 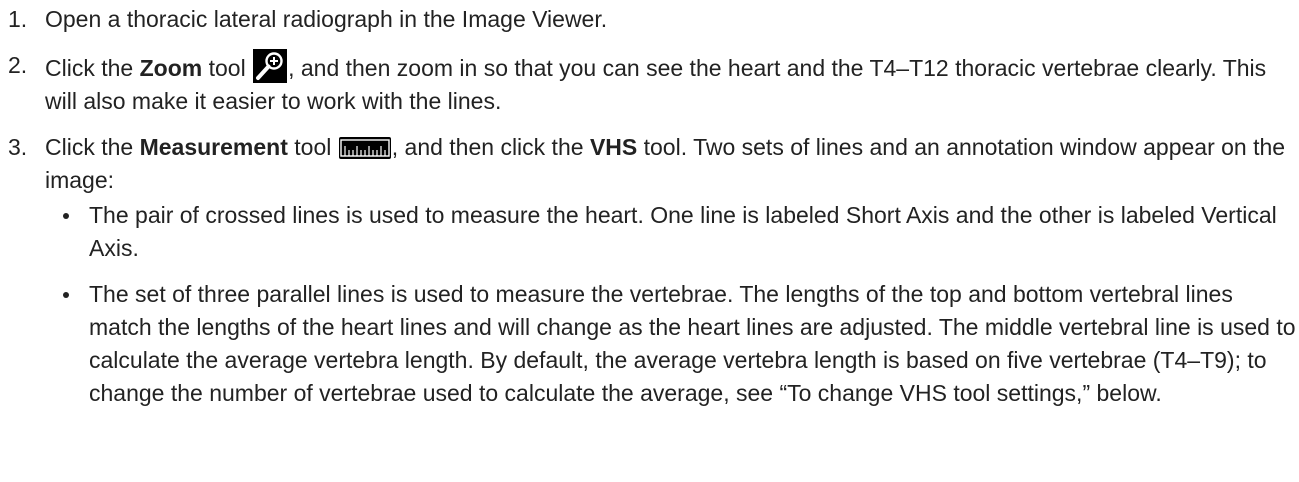 What do you see at coordinates (490, 147) in the screenshot?
I see `step-text-mid2: , and then click the` at bounding box center [490, 147].